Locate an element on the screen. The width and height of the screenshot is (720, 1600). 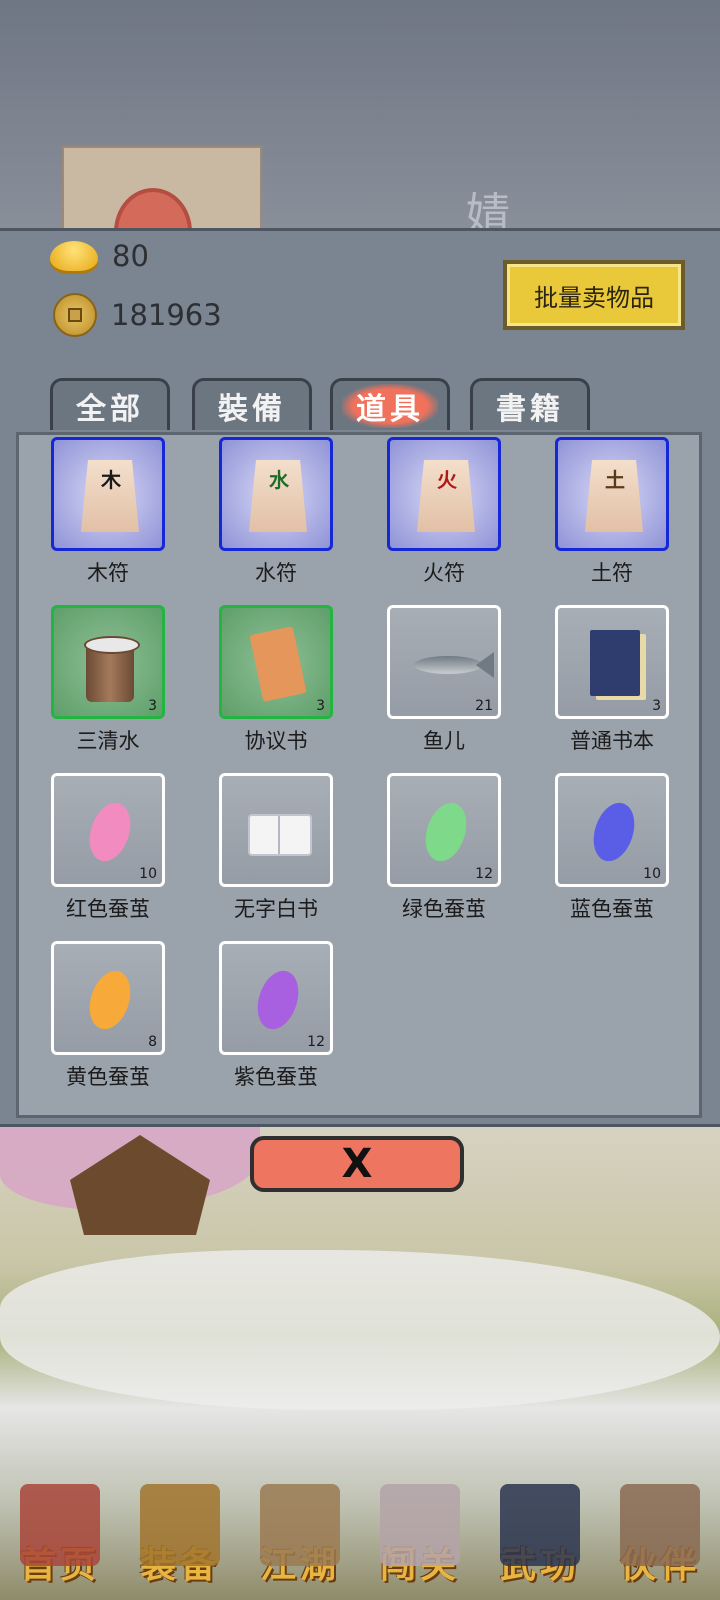
inventory-item: 8 黄色蚕茧 is located at coordinates (108, 1016).